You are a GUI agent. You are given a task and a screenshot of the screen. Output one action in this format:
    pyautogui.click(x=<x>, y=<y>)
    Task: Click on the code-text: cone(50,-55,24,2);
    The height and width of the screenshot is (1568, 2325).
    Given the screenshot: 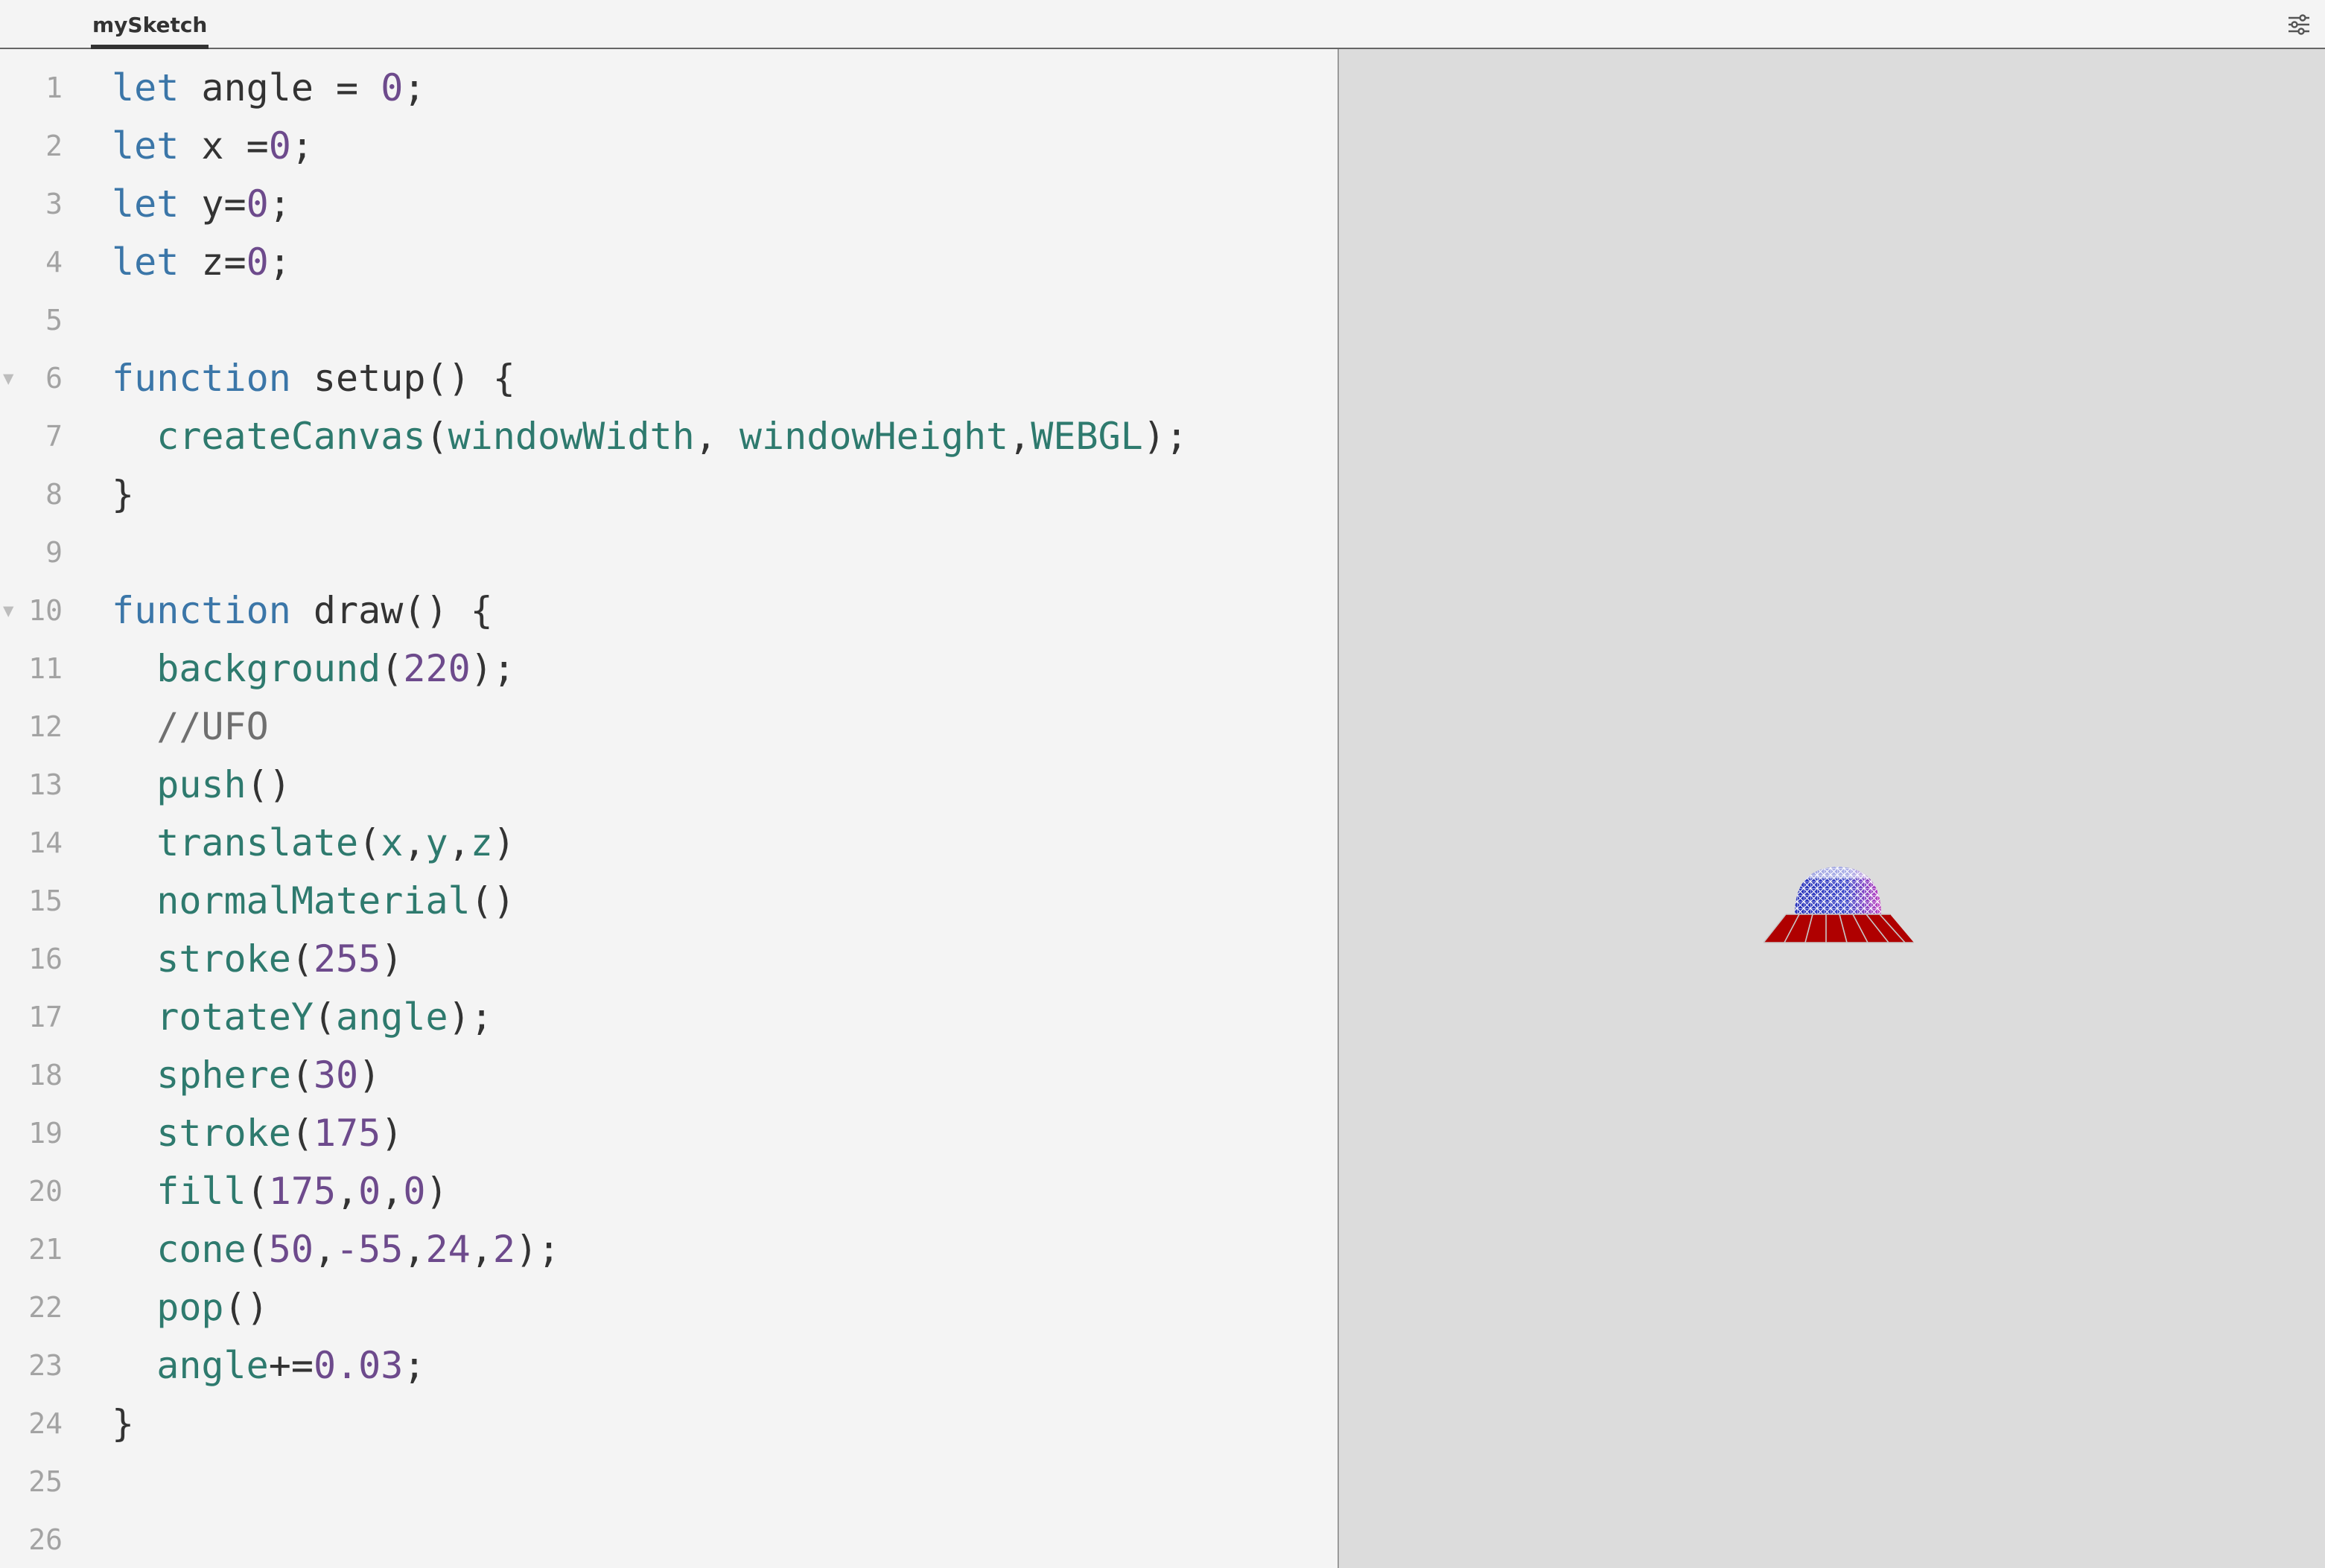 What is the action you would take?
    pyautogui.click(x=336, y=1249)
    